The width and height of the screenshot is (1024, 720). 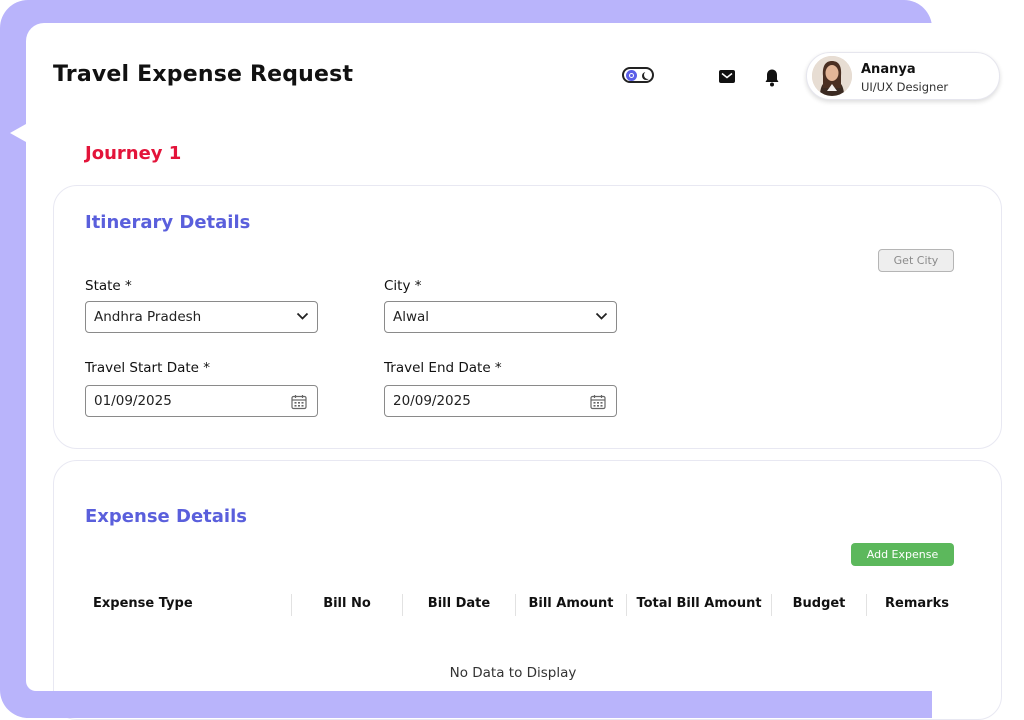 I want to click on column-header-remarks: Remarks, so click(x=917, y=603).